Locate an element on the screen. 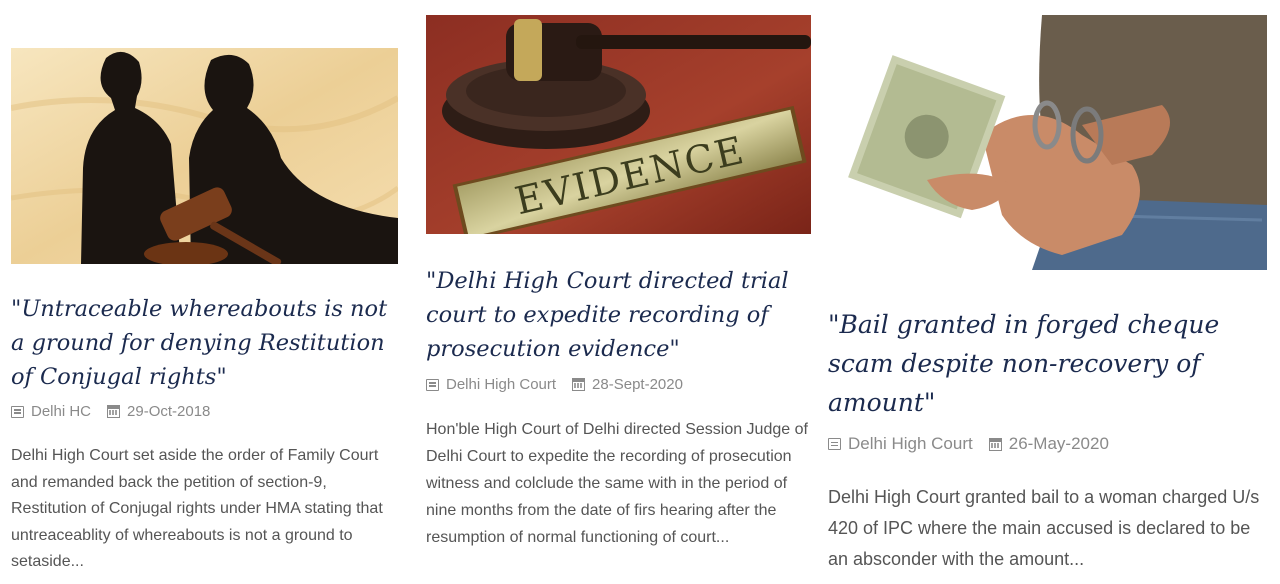  article-category: Delhi HC is located at coordinates (51, 411).